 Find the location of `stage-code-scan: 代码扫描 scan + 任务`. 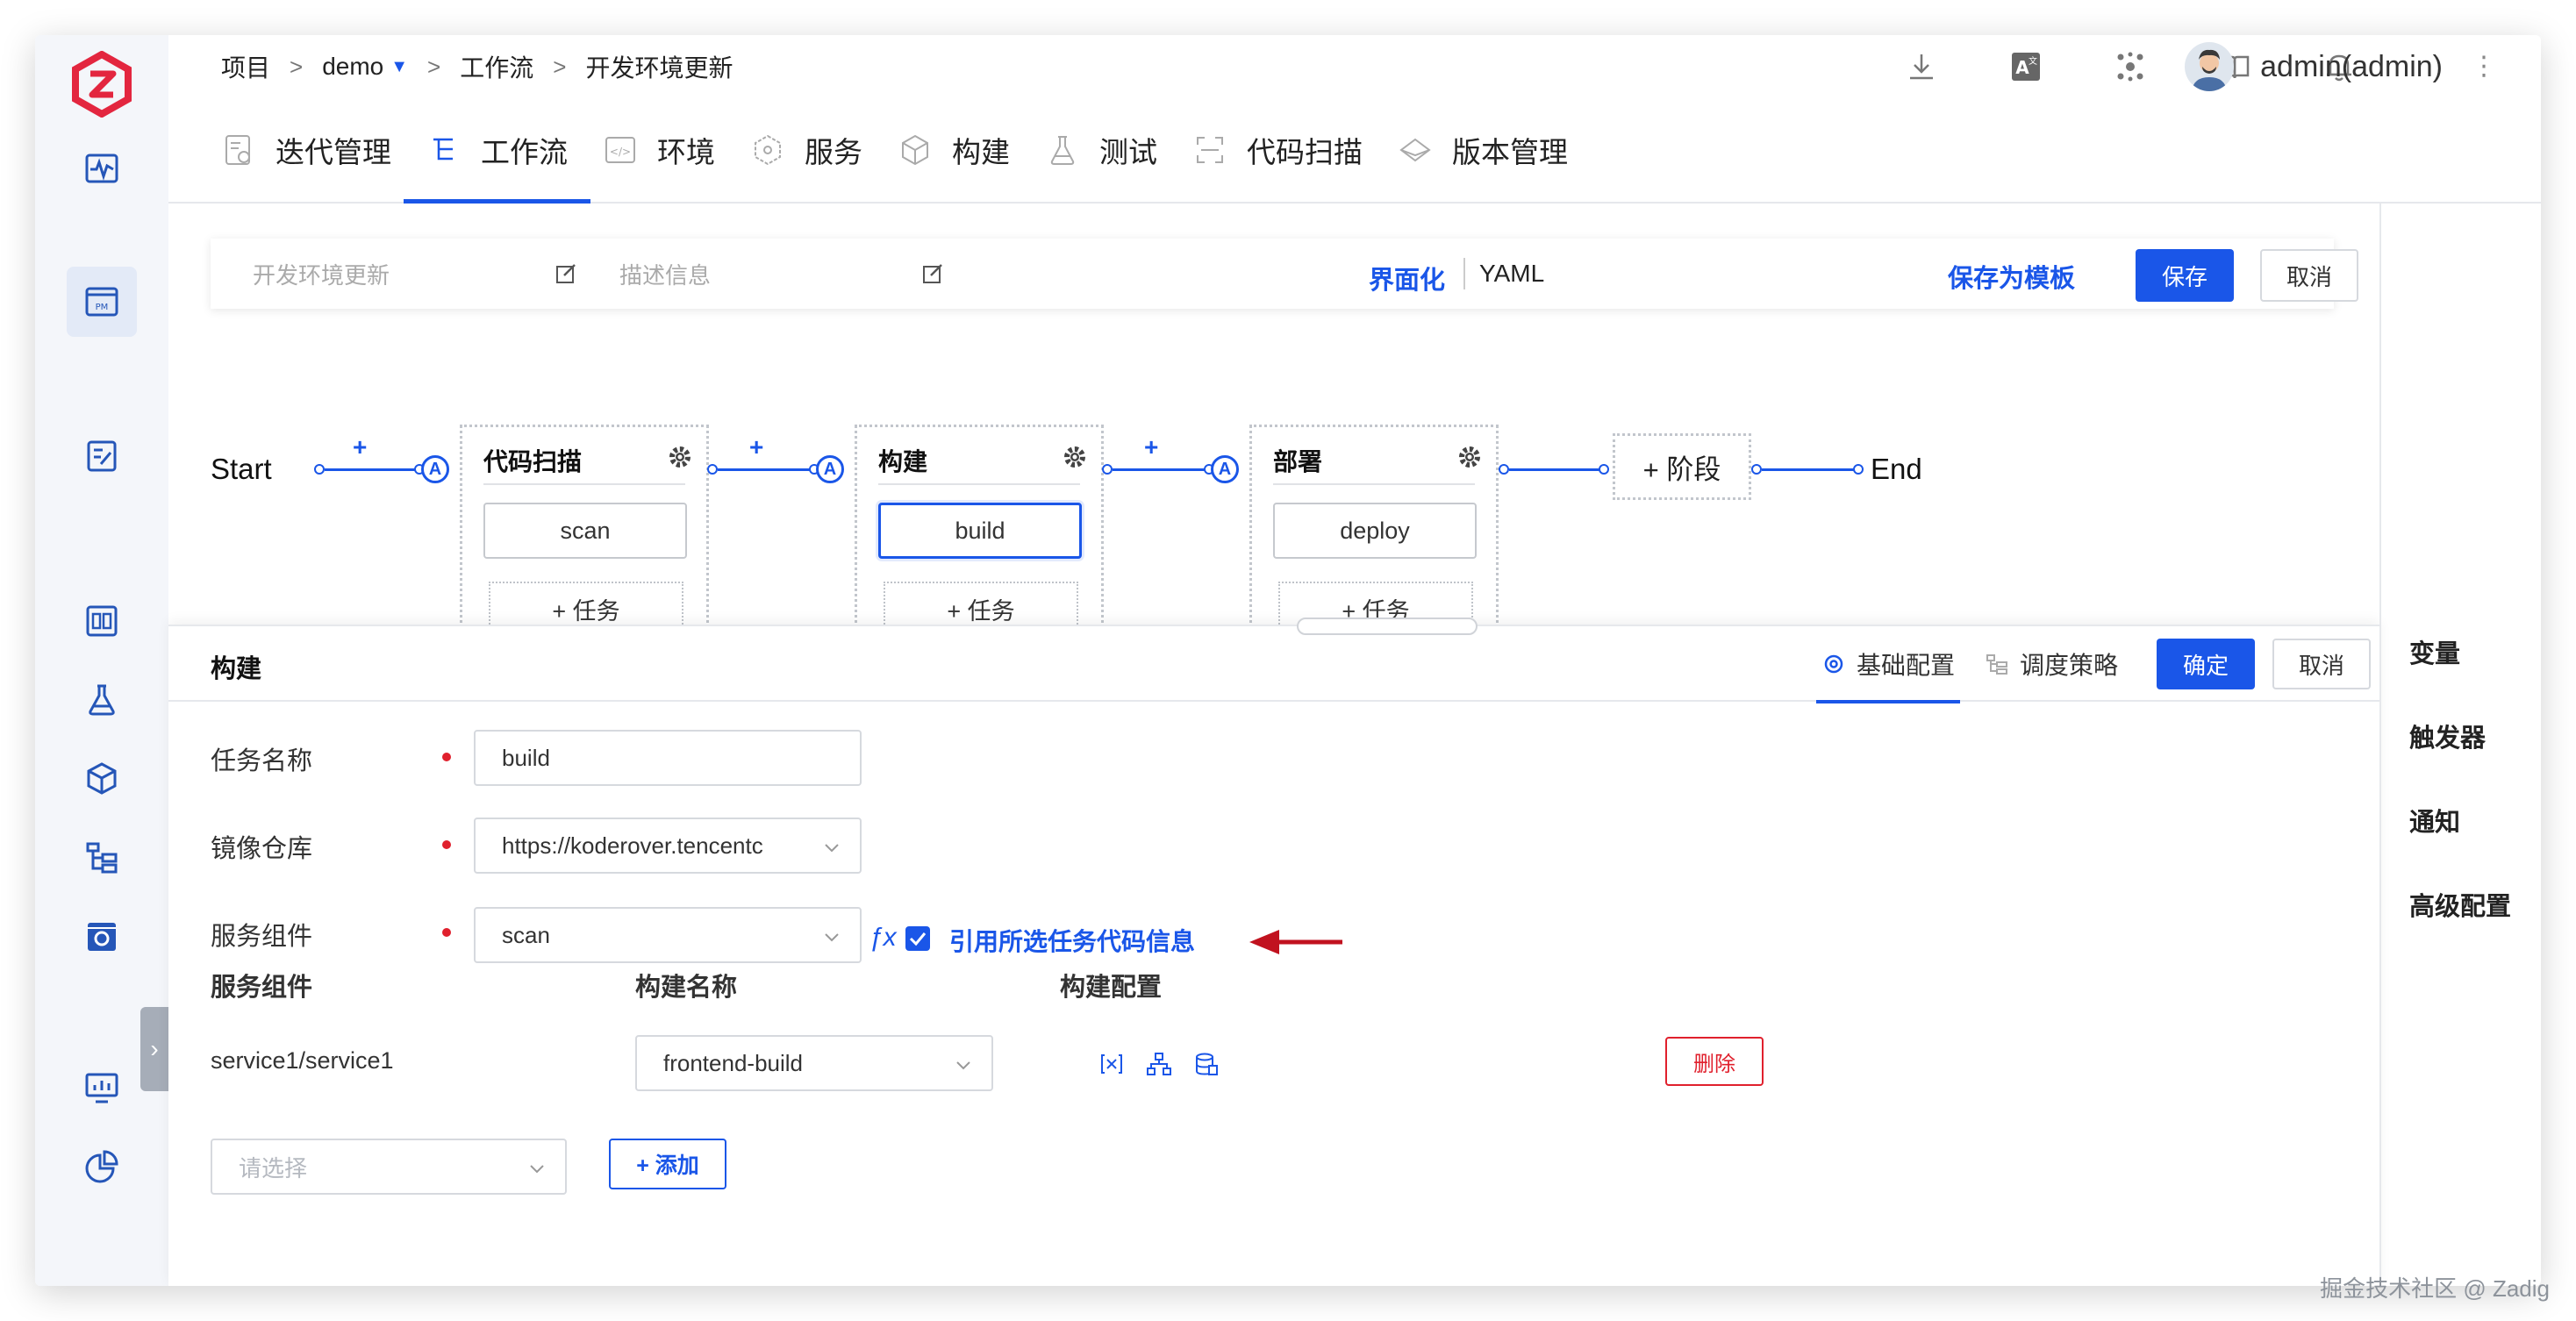

stage-code-scan: 代码扫描 scan + 任务 is located at coordinates (584, 530).